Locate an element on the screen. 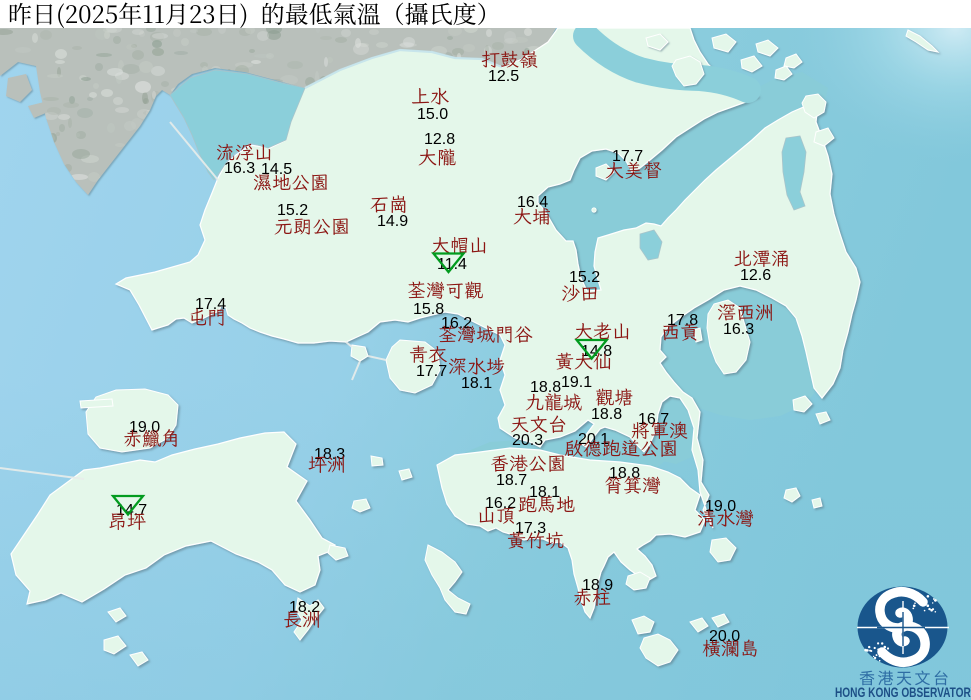 This screenshot has height=700, width=971. svg-text: 14.9 is located at coordinates (392, 221).